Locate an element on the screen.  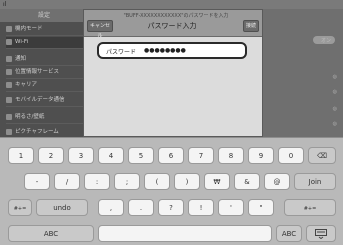
status-bar: ıl is located at coordinates (171, 4).